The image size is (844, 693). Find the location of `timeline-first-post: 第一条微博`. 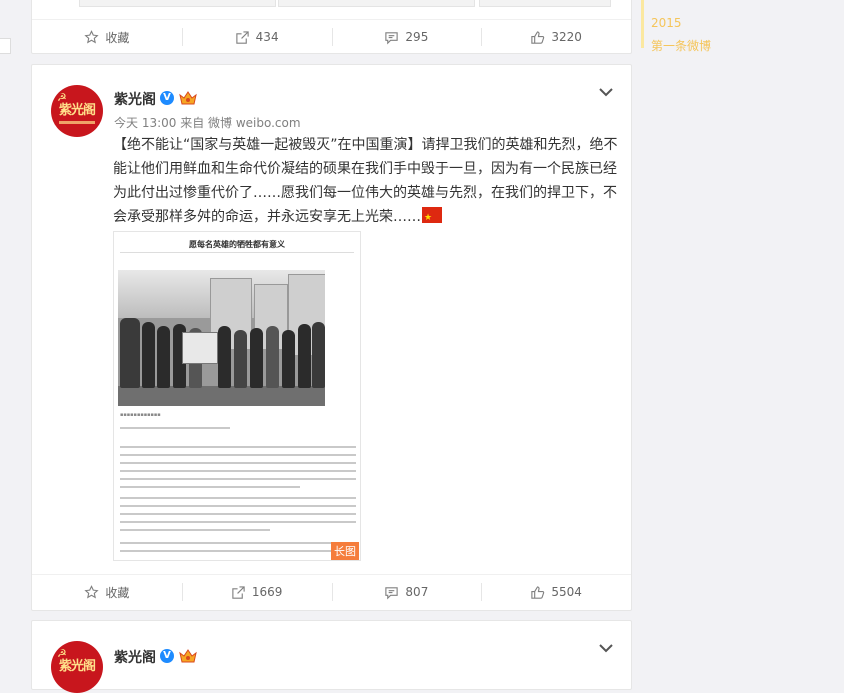

timeline-first-post: 第一条微博 is located at coordinates (681, 45).